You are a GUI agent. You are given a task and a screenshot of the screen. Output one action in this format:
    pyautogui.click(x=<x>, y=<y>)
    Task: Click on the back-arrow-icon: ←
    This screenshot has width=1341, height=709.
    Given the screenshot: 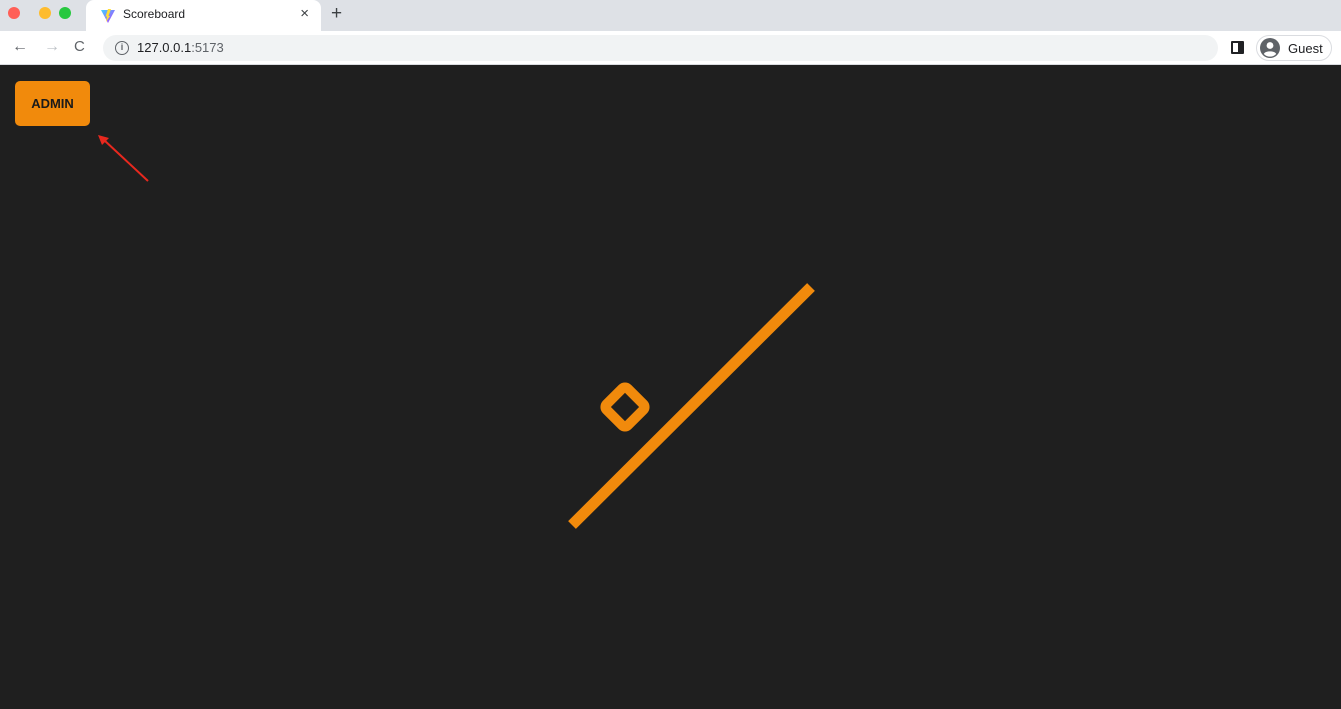 What is the action you would take?
    pyautogui.click(x=20, y=47)
    